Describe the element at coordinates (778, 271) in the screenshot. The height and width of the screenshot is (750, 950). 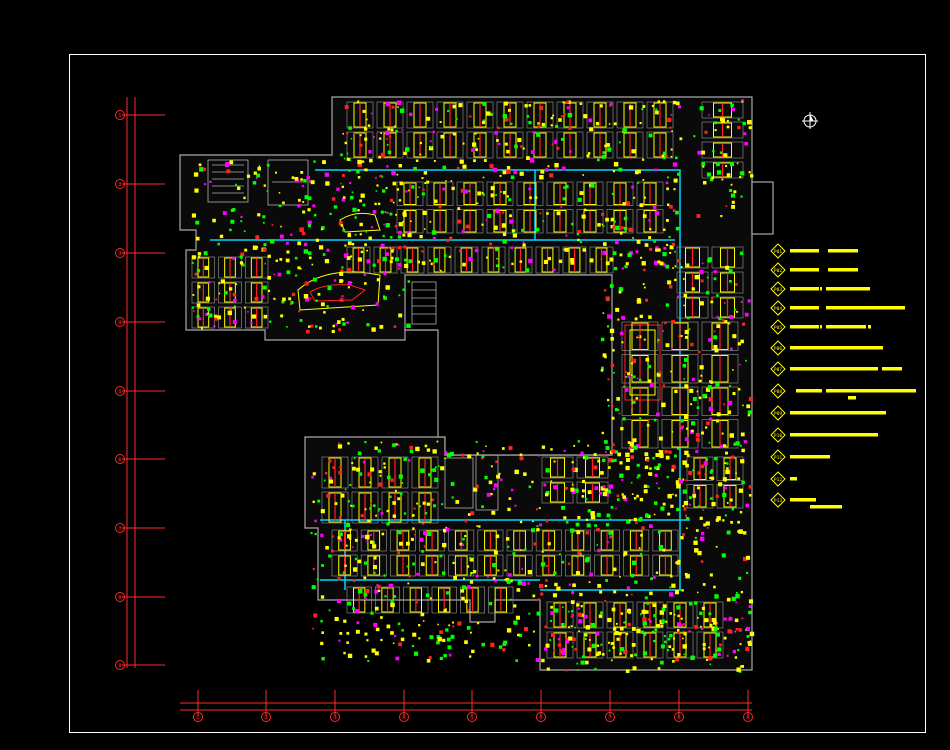
I see `legend-code: P02` at that location.